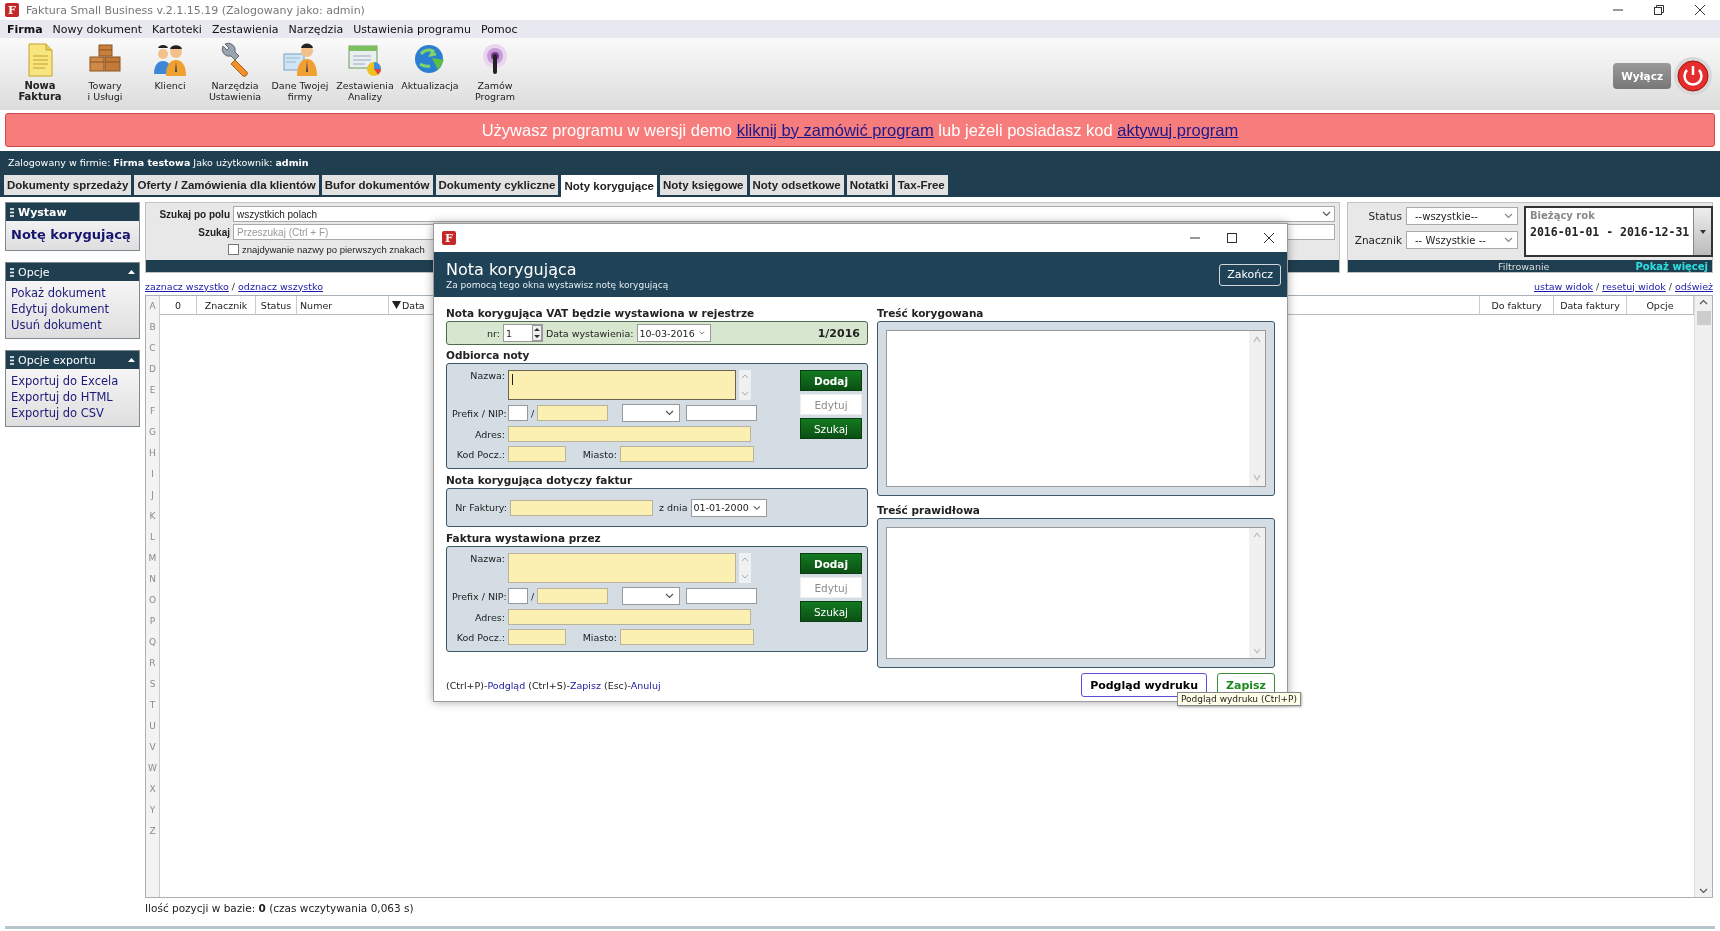 This screenshot has width=1720, height=931. I want to click on scroll-down-icon, so click(1703, 891).